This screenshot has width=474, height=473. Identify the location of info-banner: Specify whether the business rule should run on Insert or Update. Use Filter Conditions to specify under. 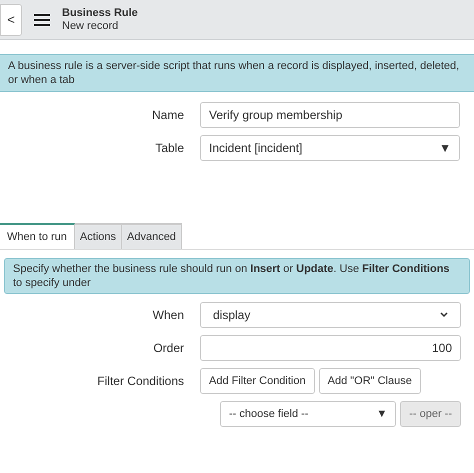
(237, 276).